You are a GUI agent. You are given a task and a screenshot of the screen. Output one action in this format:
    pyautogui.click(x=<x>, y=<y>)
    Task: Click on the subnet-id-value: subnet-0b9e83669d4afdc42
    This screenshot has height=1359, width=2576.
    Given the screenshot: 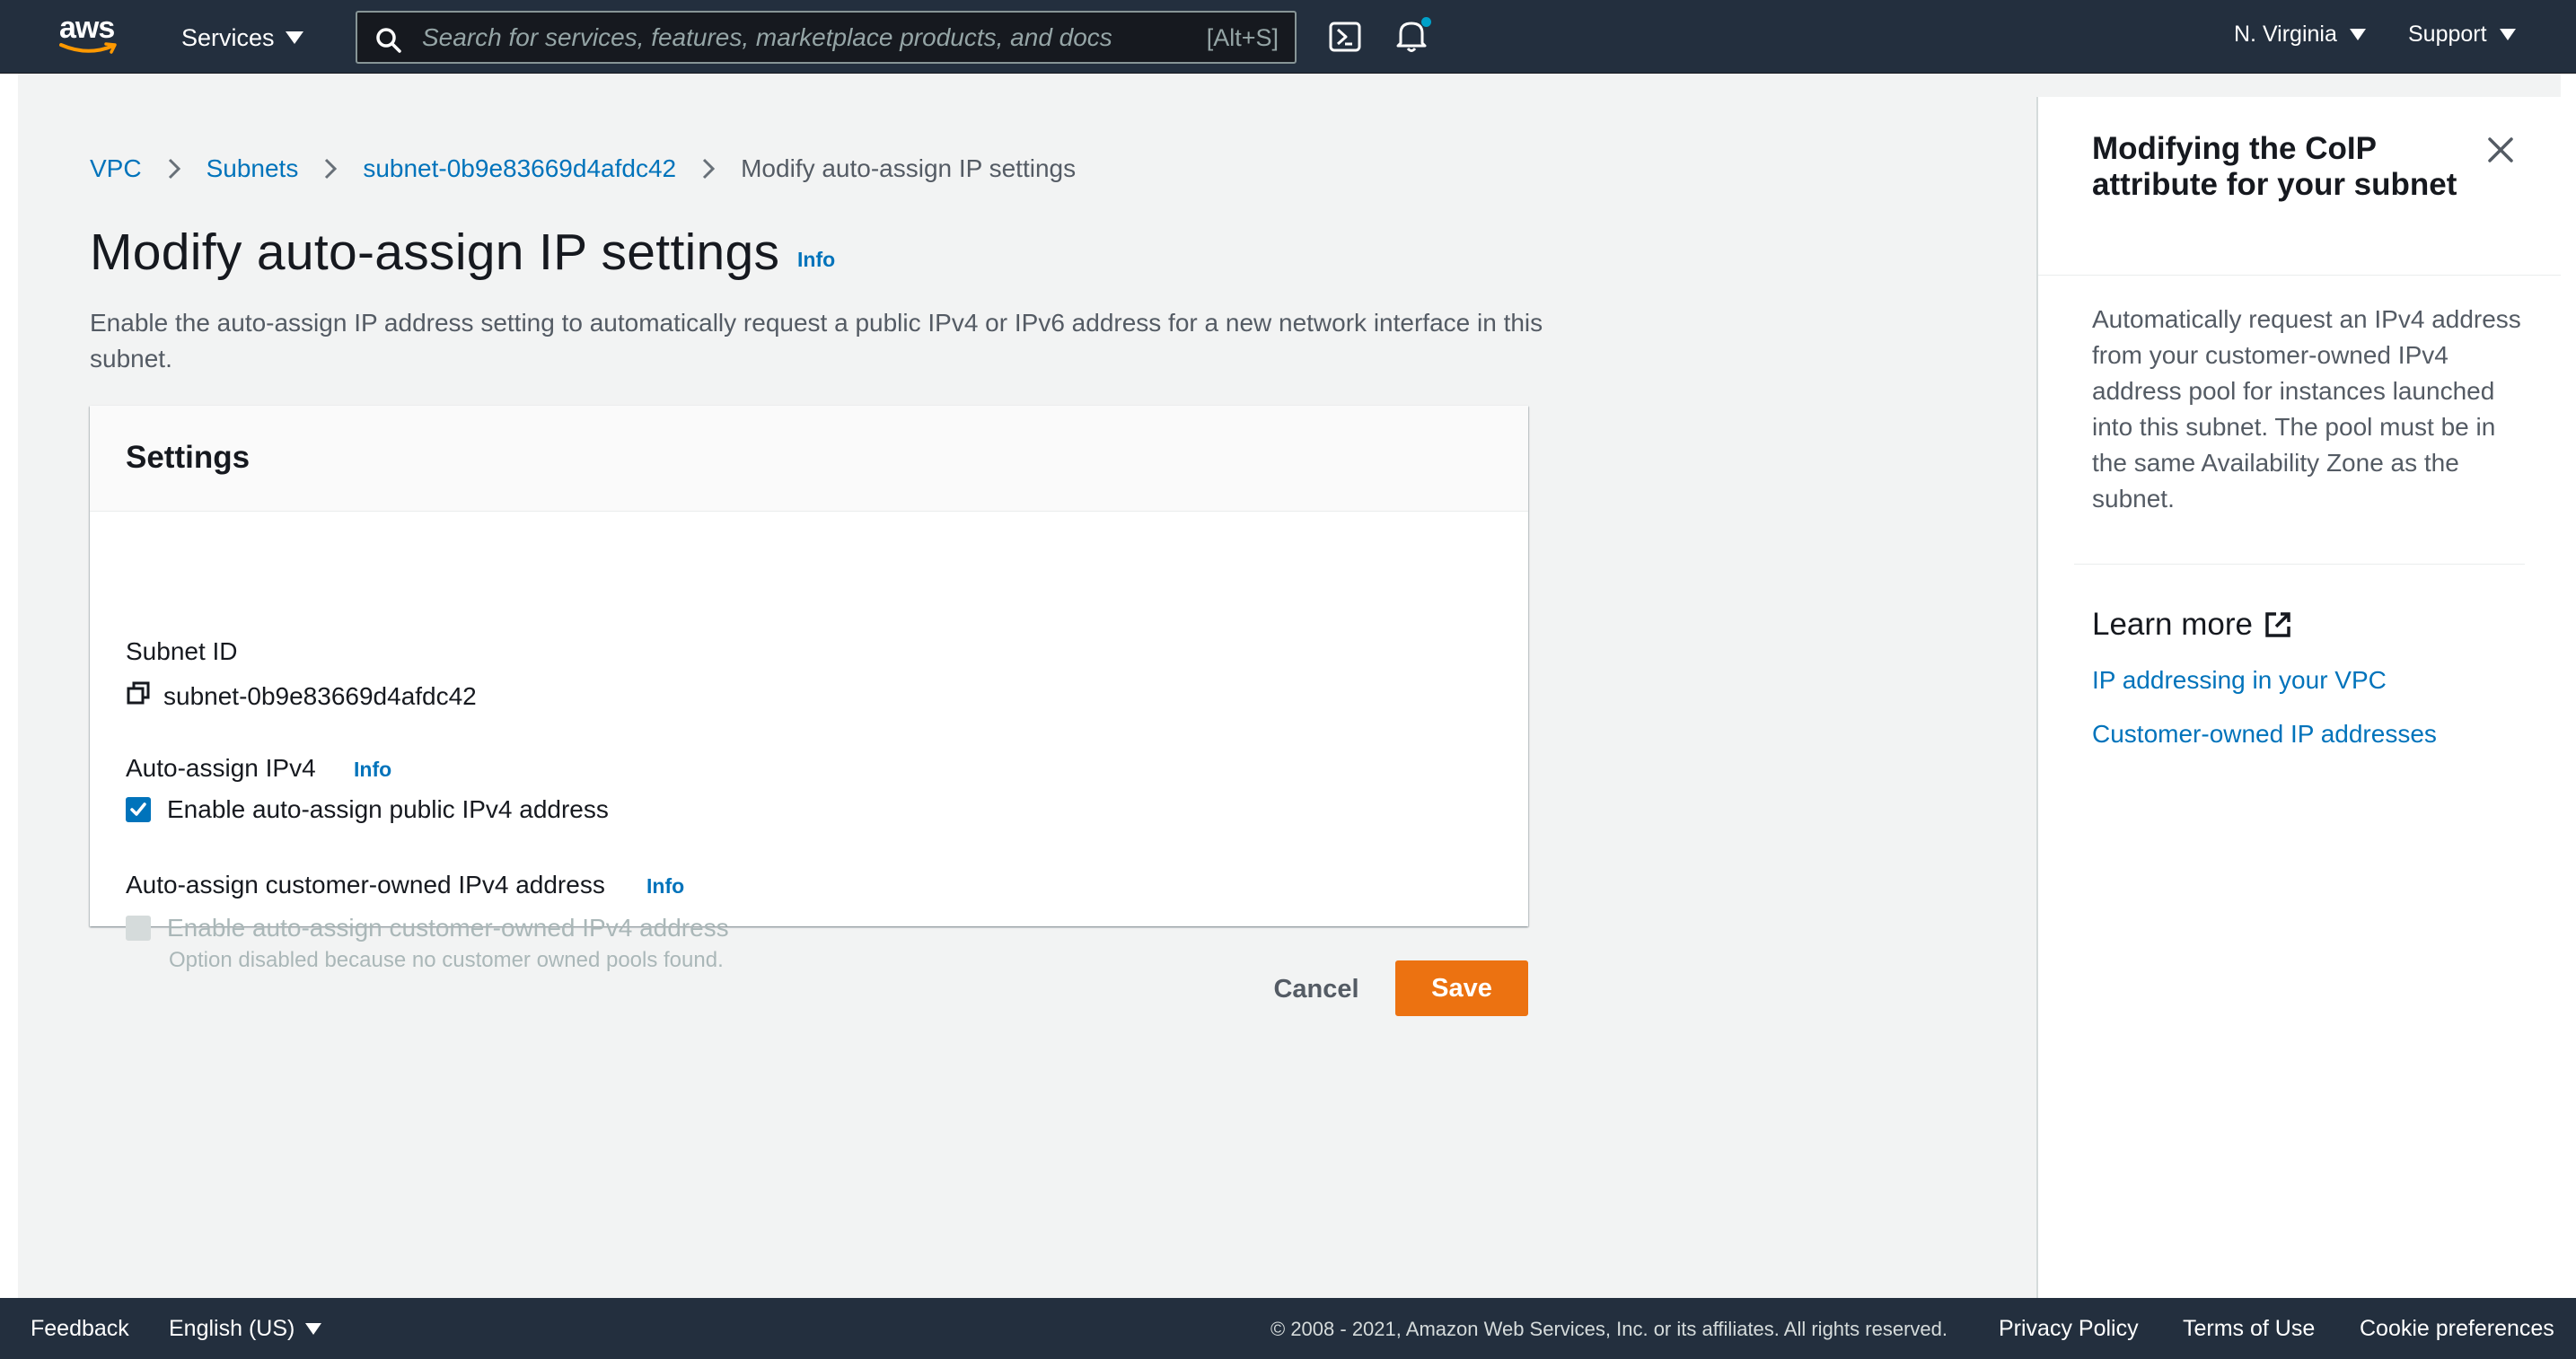 What is the action you would take?
    pyautogui.click(x=320, y=695)
    